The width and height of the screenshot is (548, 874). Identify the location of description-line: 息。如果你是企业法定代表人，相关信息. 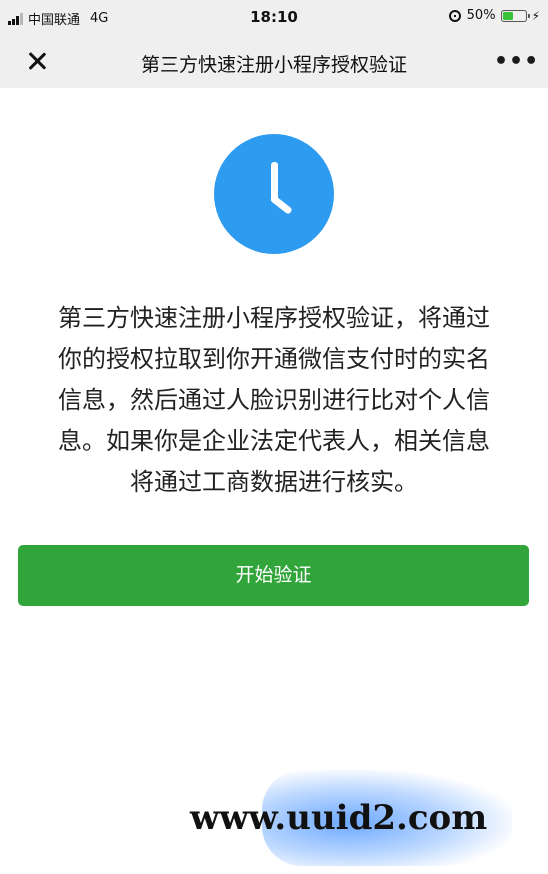
(274, 441).